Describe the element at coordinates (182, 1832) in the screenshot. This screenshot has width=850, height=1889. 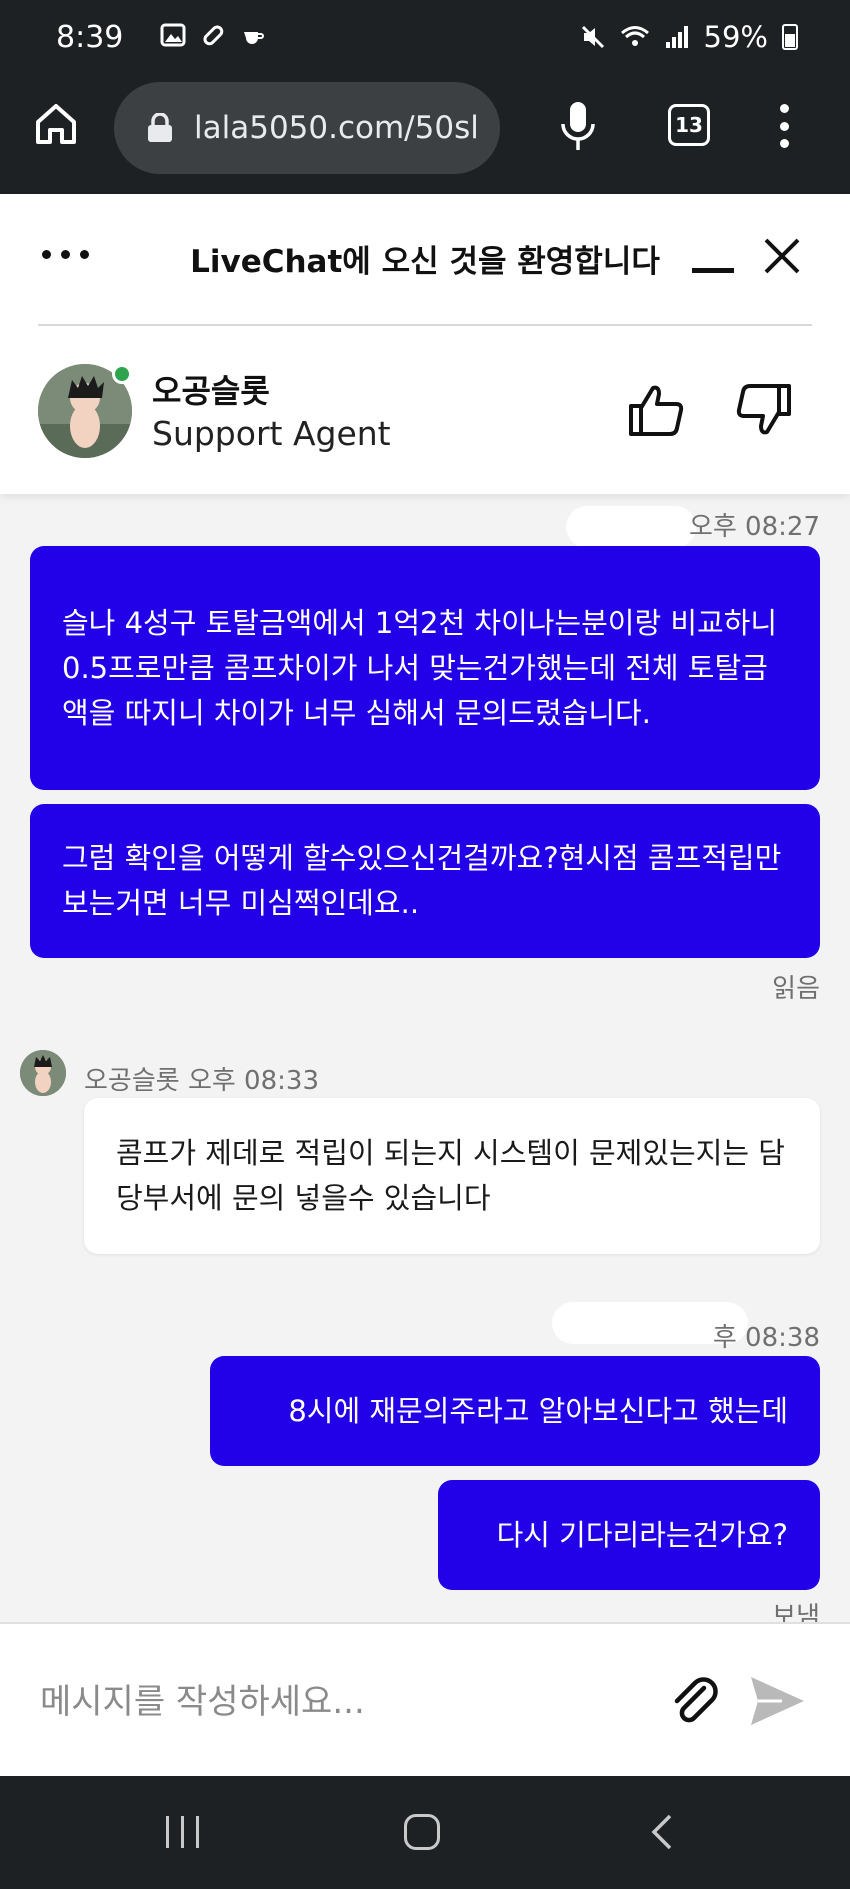
I see `recent-apps-icon` at that location.